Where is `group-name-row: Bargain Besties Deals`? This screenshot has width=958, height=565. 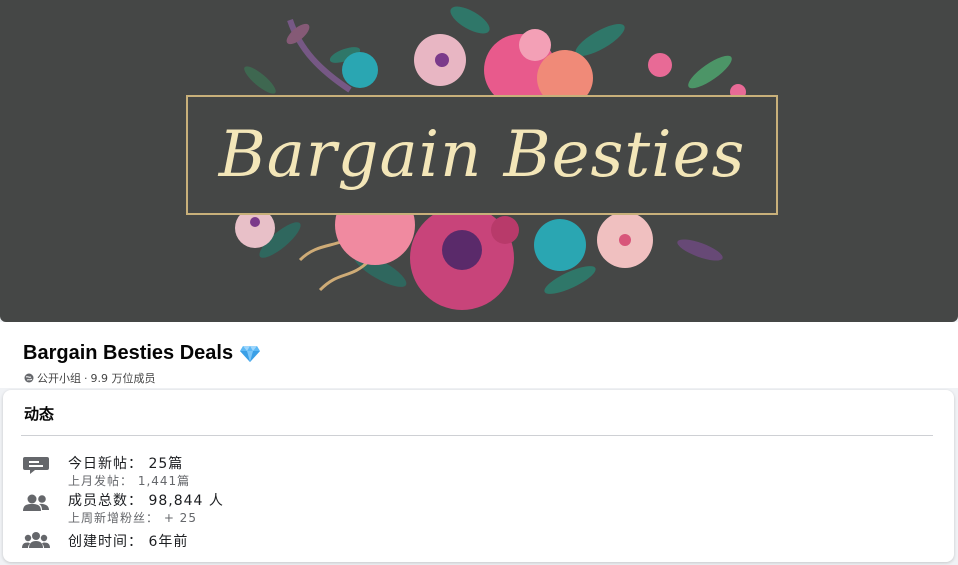 group-name-row: Bargain Besties Deals is located at coordinates (142, 353).